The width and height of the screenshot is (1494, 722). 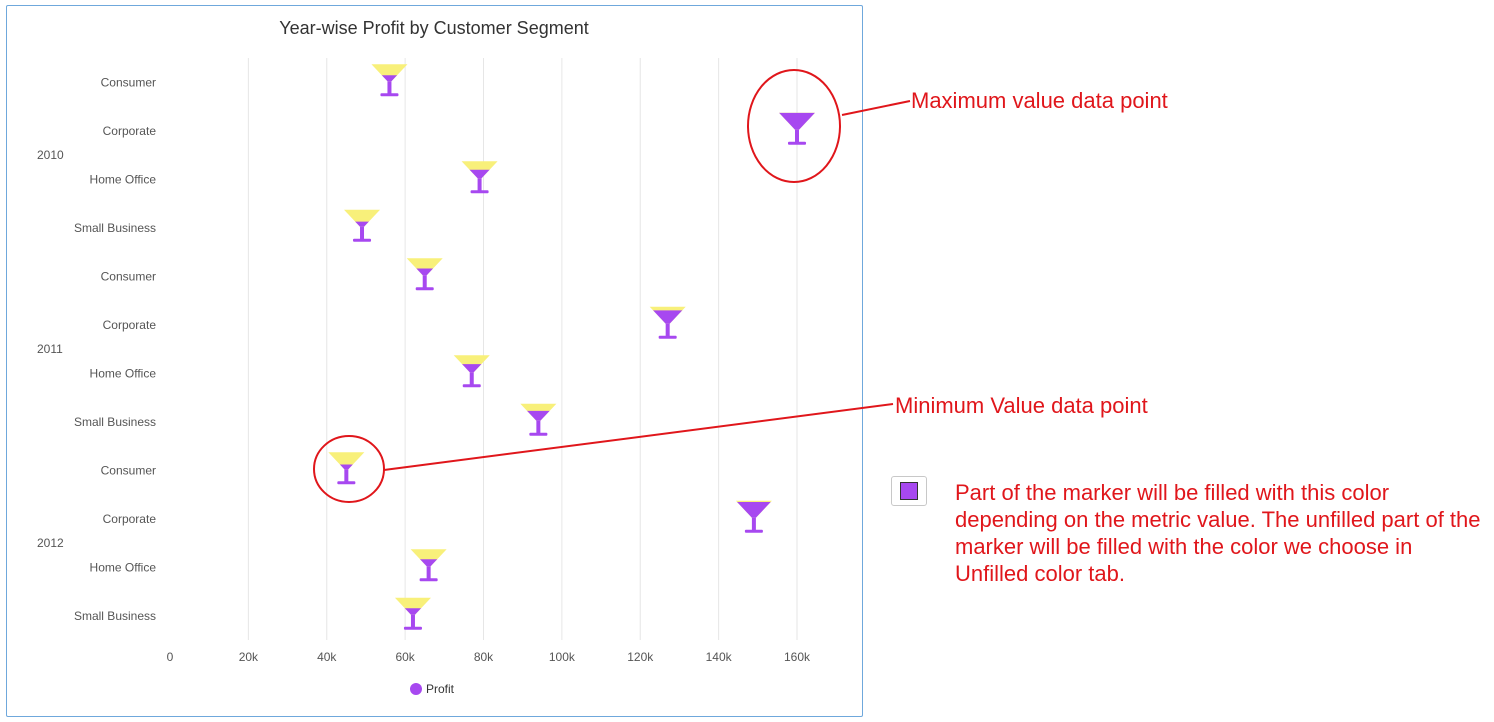 I want to click on legend-marker, so click(x=416, y=689).